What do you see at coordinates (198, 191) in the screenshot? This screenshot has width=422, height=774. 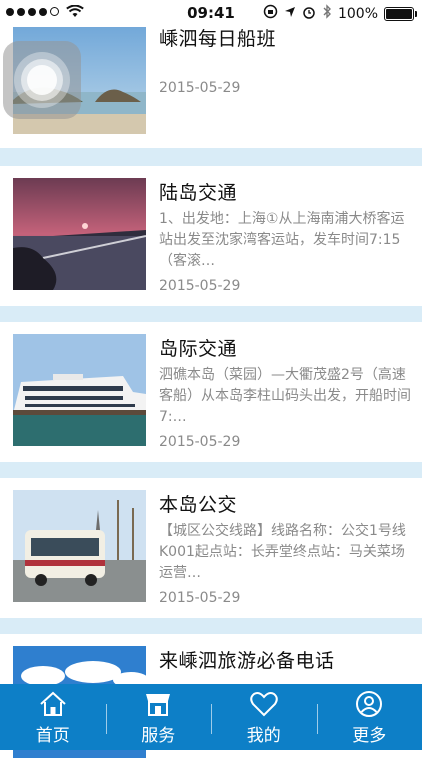 I see `article-title: 陆岛交通` at bounding box center [198, 191].